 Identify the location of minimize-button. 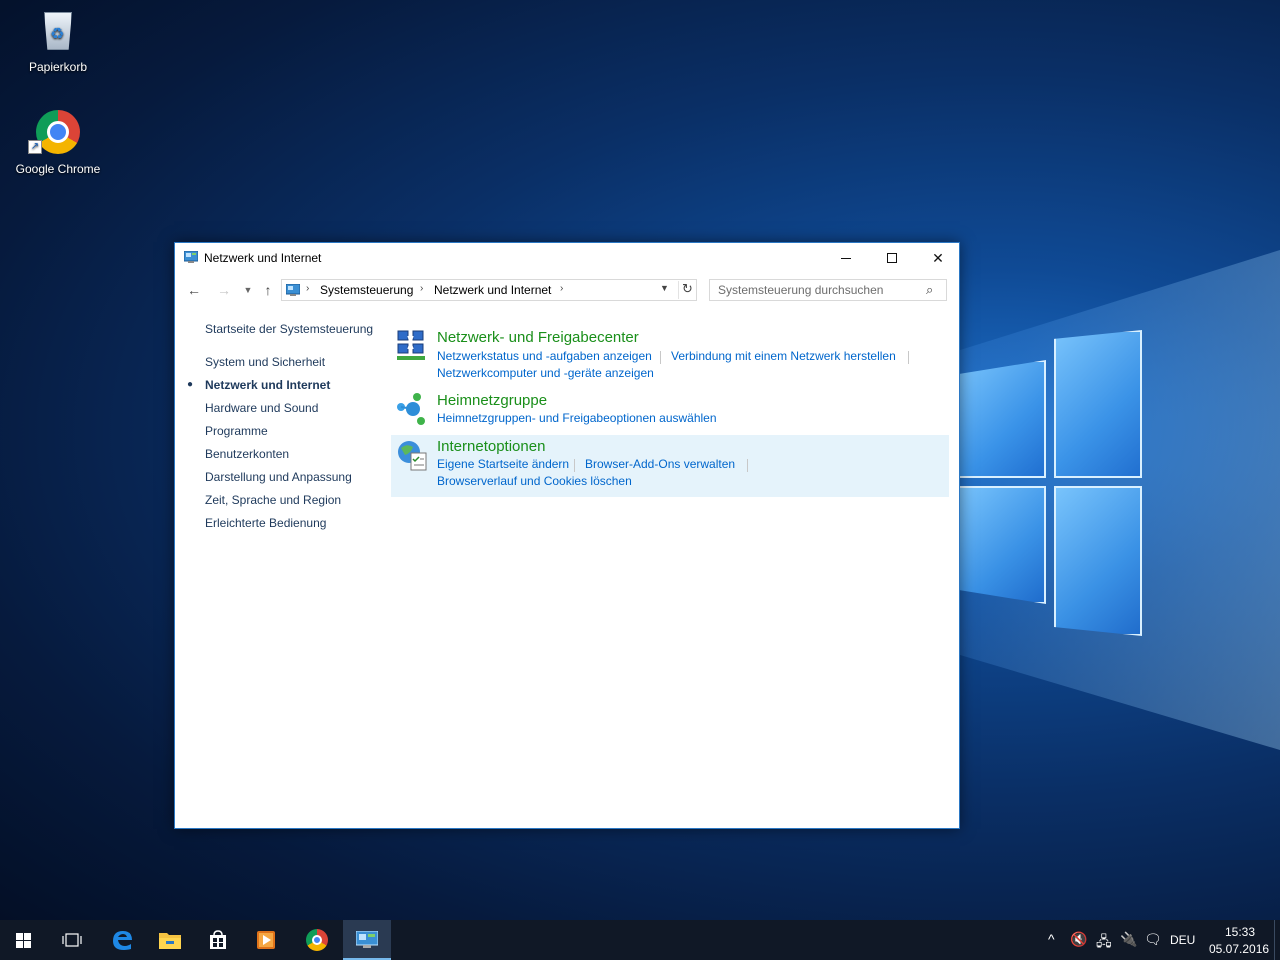
(846, 258).